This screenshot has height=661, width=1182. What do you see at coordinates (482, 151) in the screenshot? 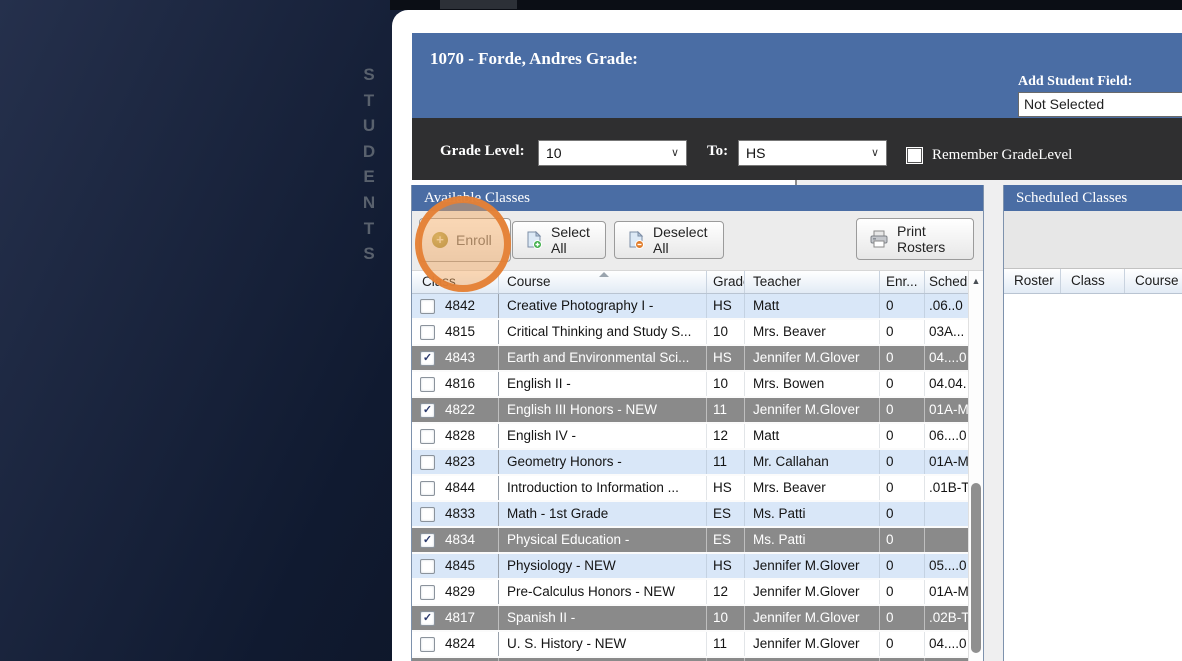
I see `grade-level-label: Grade Level:` at bounding box center [482, 151].